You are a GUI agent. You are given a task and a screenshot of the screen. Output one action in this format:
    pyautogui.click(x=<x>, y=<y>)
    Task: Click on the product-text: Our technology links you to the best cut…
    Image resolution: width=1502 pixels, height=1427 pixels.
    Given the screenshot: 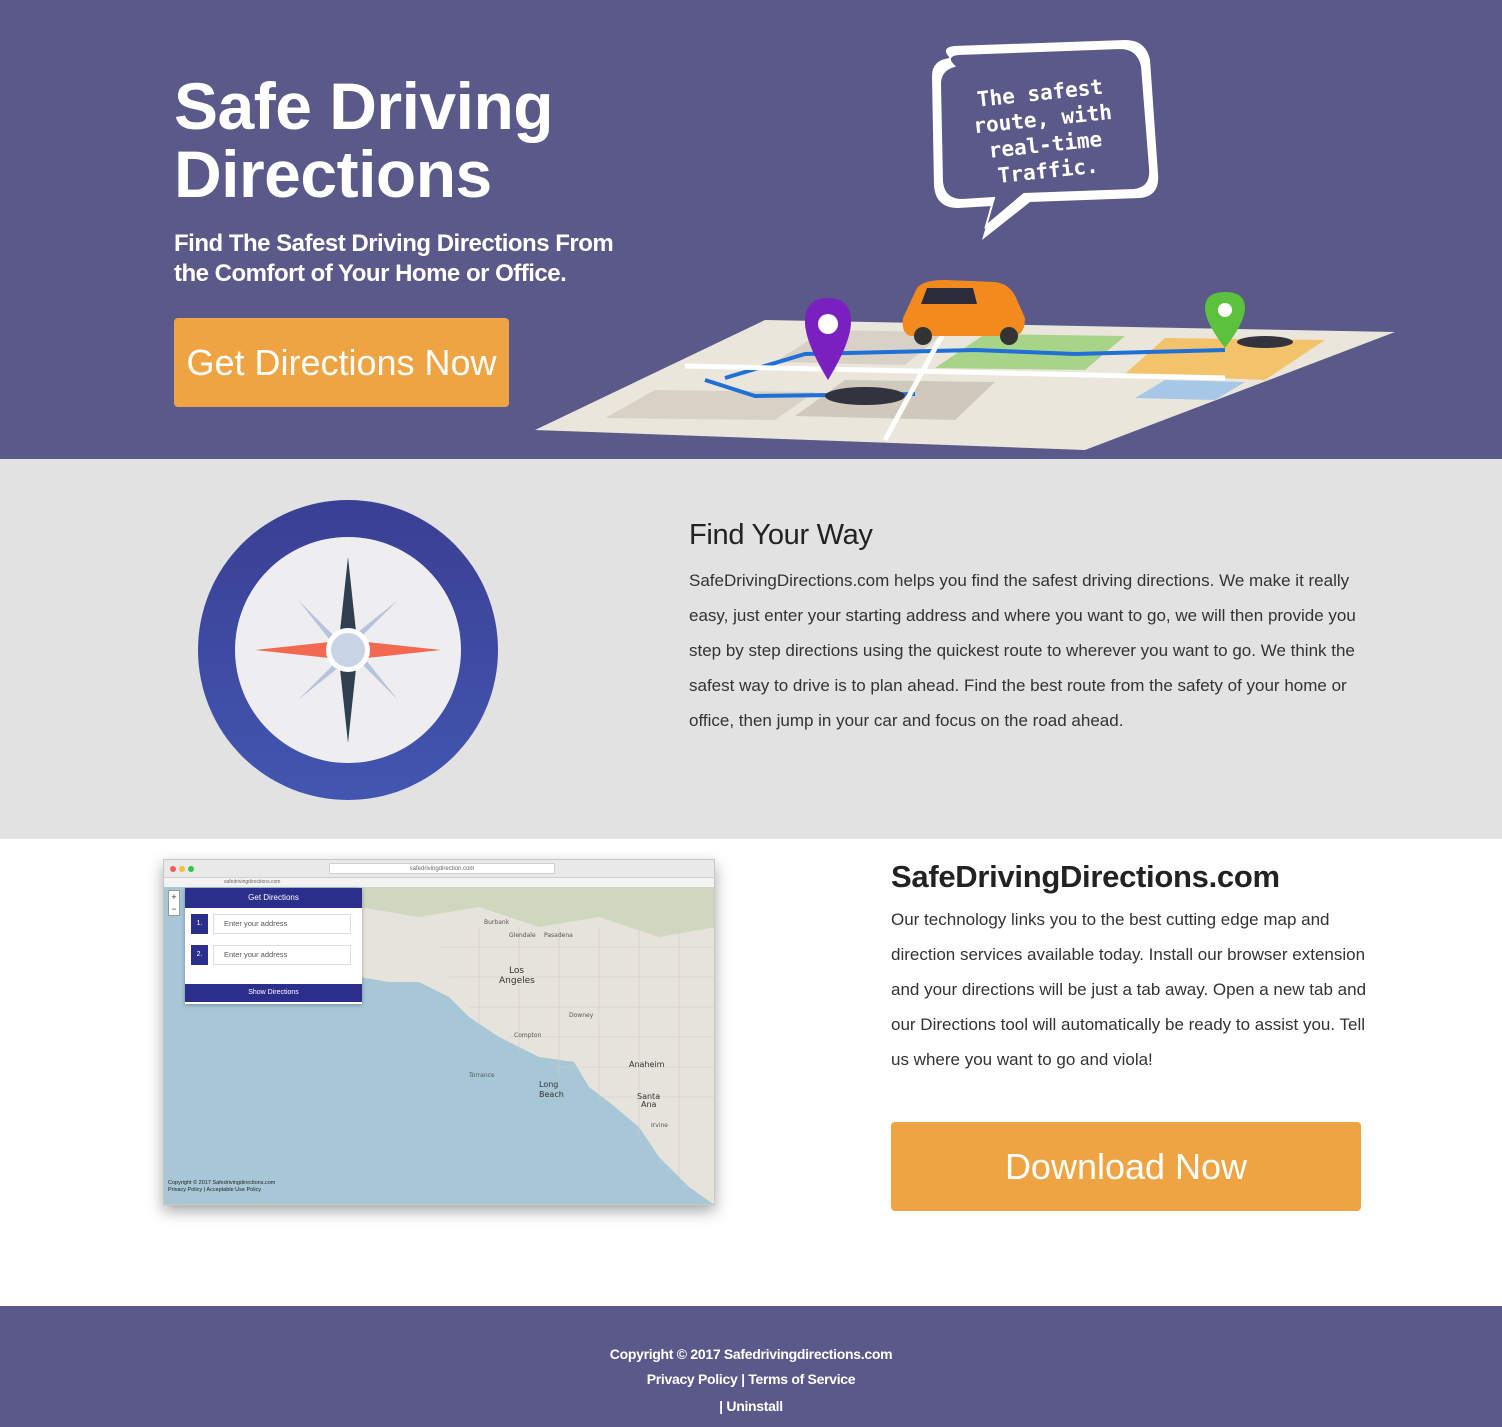 What is the action you would take?
    pyautogui.click(x=1129, y=989)
    